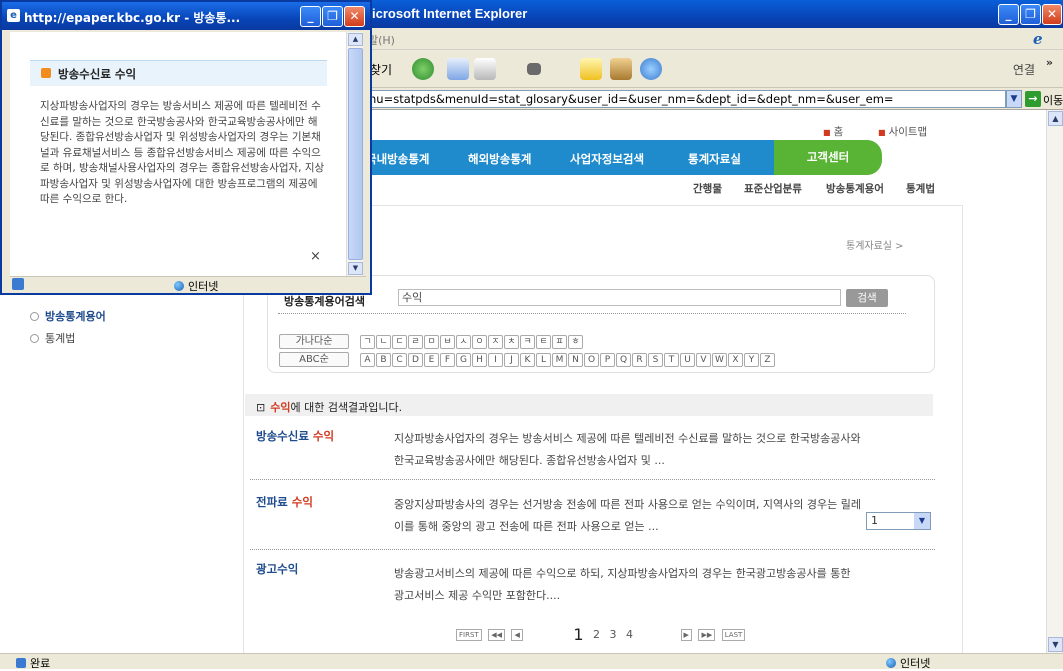 Image resolution: width=1063 pixels, height=671 pixels. I want to click on popup-title-bar: e http://epaper.kbc.go.kr - 방송통... _ ❐ ✕, so click(186, 16).